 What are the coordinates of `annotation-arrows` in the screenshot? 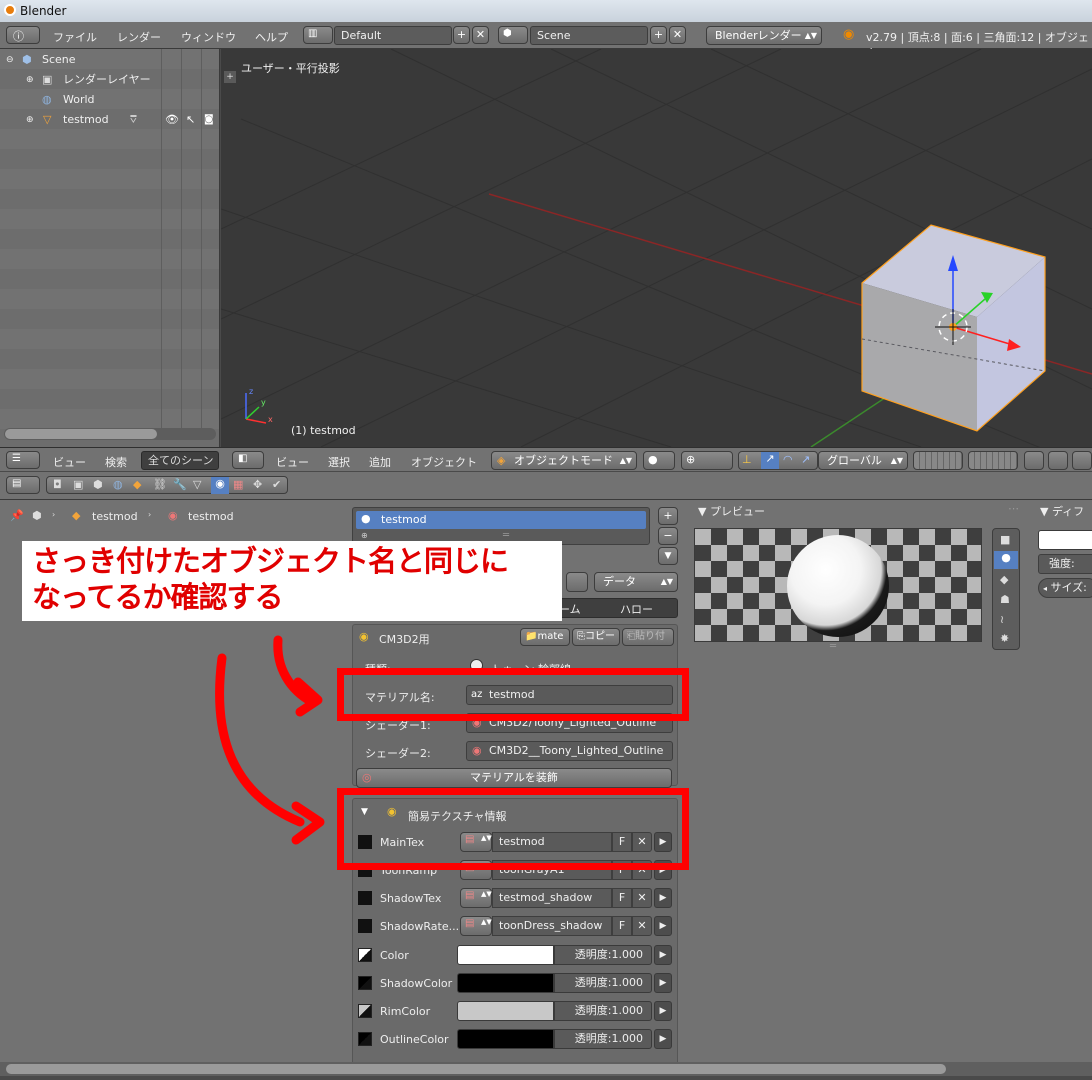 It's located at (270, 740).